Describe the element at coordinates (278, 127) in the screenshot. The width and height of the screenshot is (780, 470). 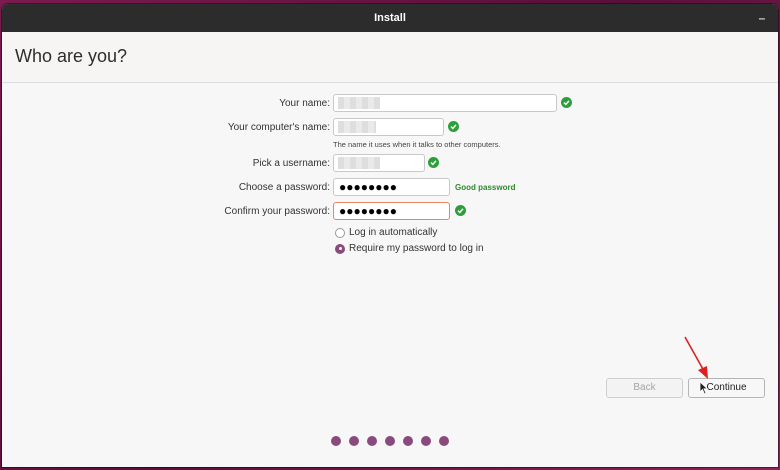
I see `computer-name-label: Your computer's name:` at that location.